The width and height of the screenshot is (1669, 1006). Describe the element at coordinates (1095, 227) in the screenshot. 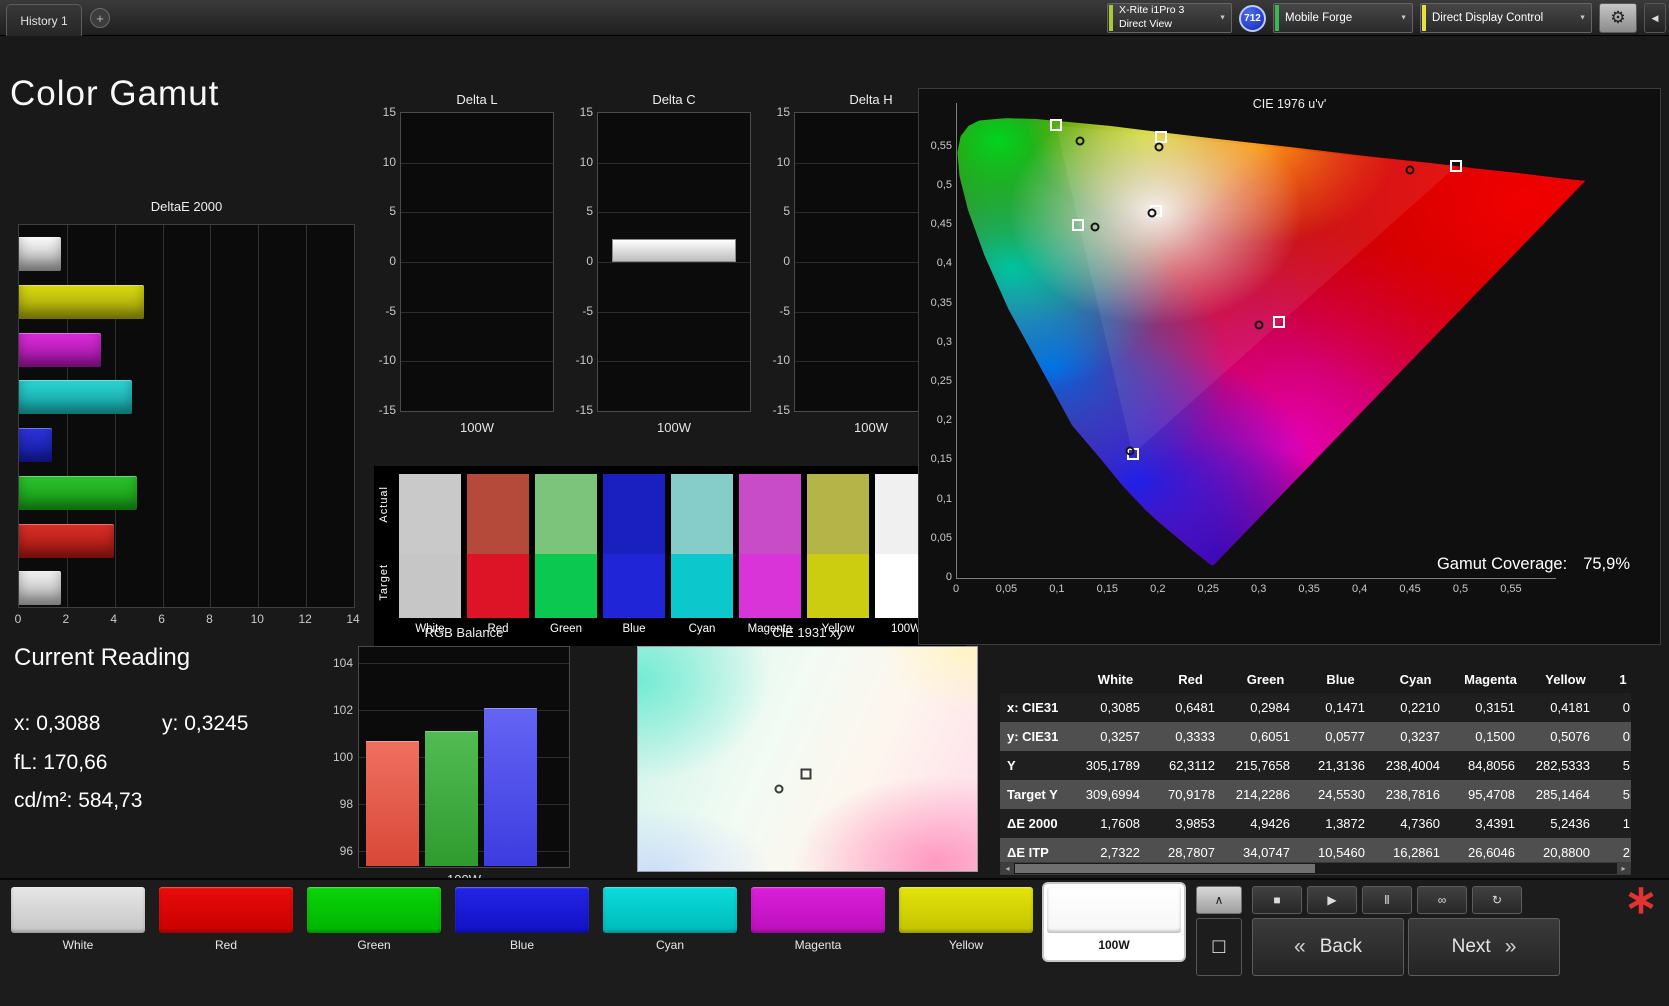

I see `measured-marker-cyan` at that location.